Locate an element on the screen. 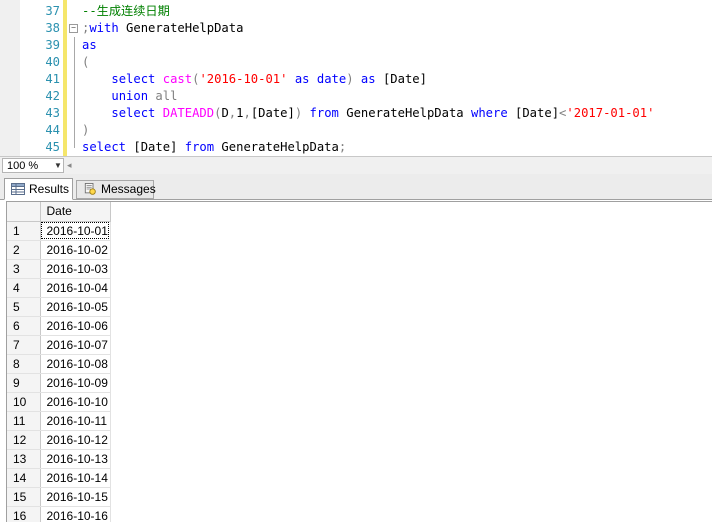  date-cell: 2016-10-08 is located at coordinates (75, 364).